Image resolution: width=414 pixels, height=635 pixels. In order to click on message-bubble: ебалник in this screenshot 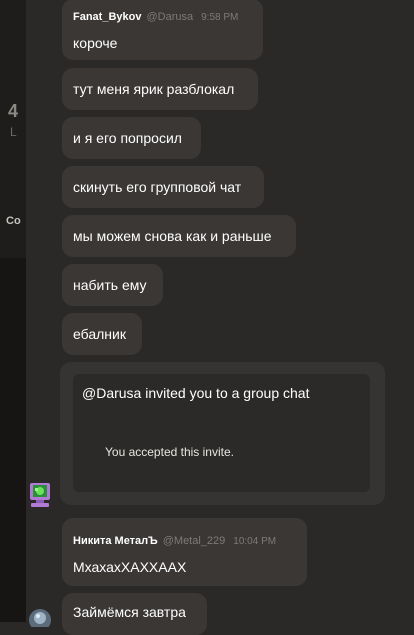, I will do `click(102, 334)`.